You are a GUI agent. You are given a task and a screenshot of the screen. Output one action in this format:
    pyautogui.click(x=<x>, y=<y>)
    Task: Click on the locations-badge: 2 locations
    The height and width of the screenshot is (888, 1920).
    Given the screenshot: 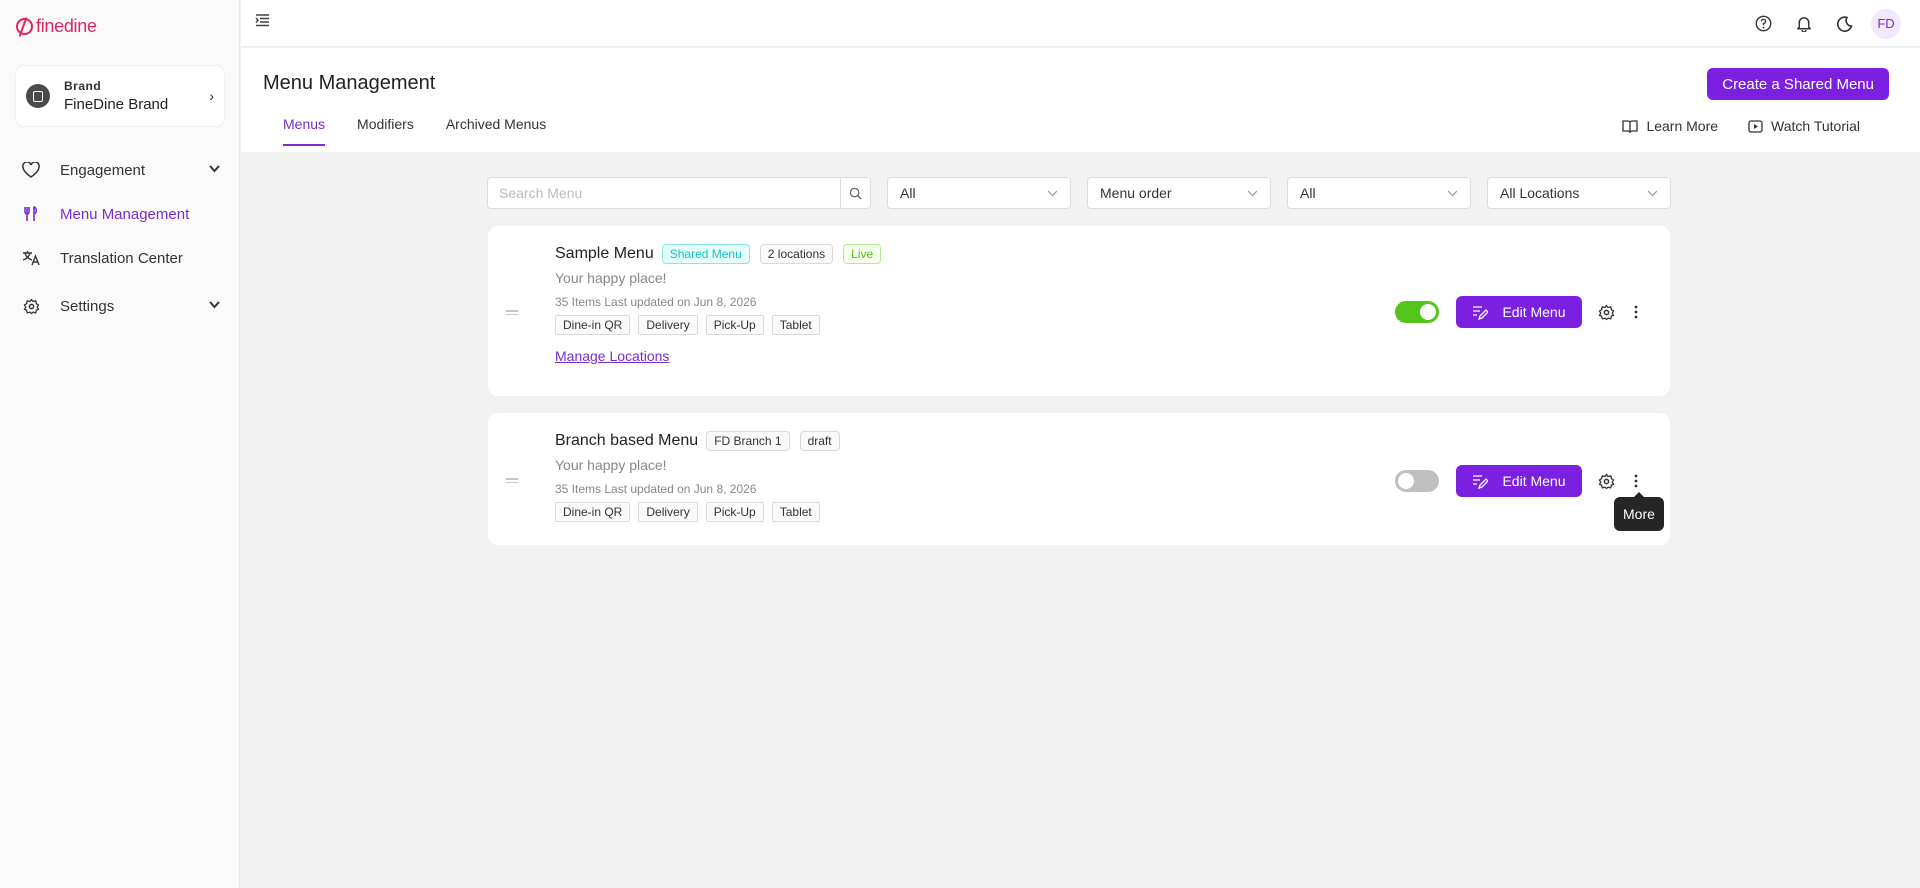 What is the action you would take?
    pyautogui.click(x=796, y=254)
    